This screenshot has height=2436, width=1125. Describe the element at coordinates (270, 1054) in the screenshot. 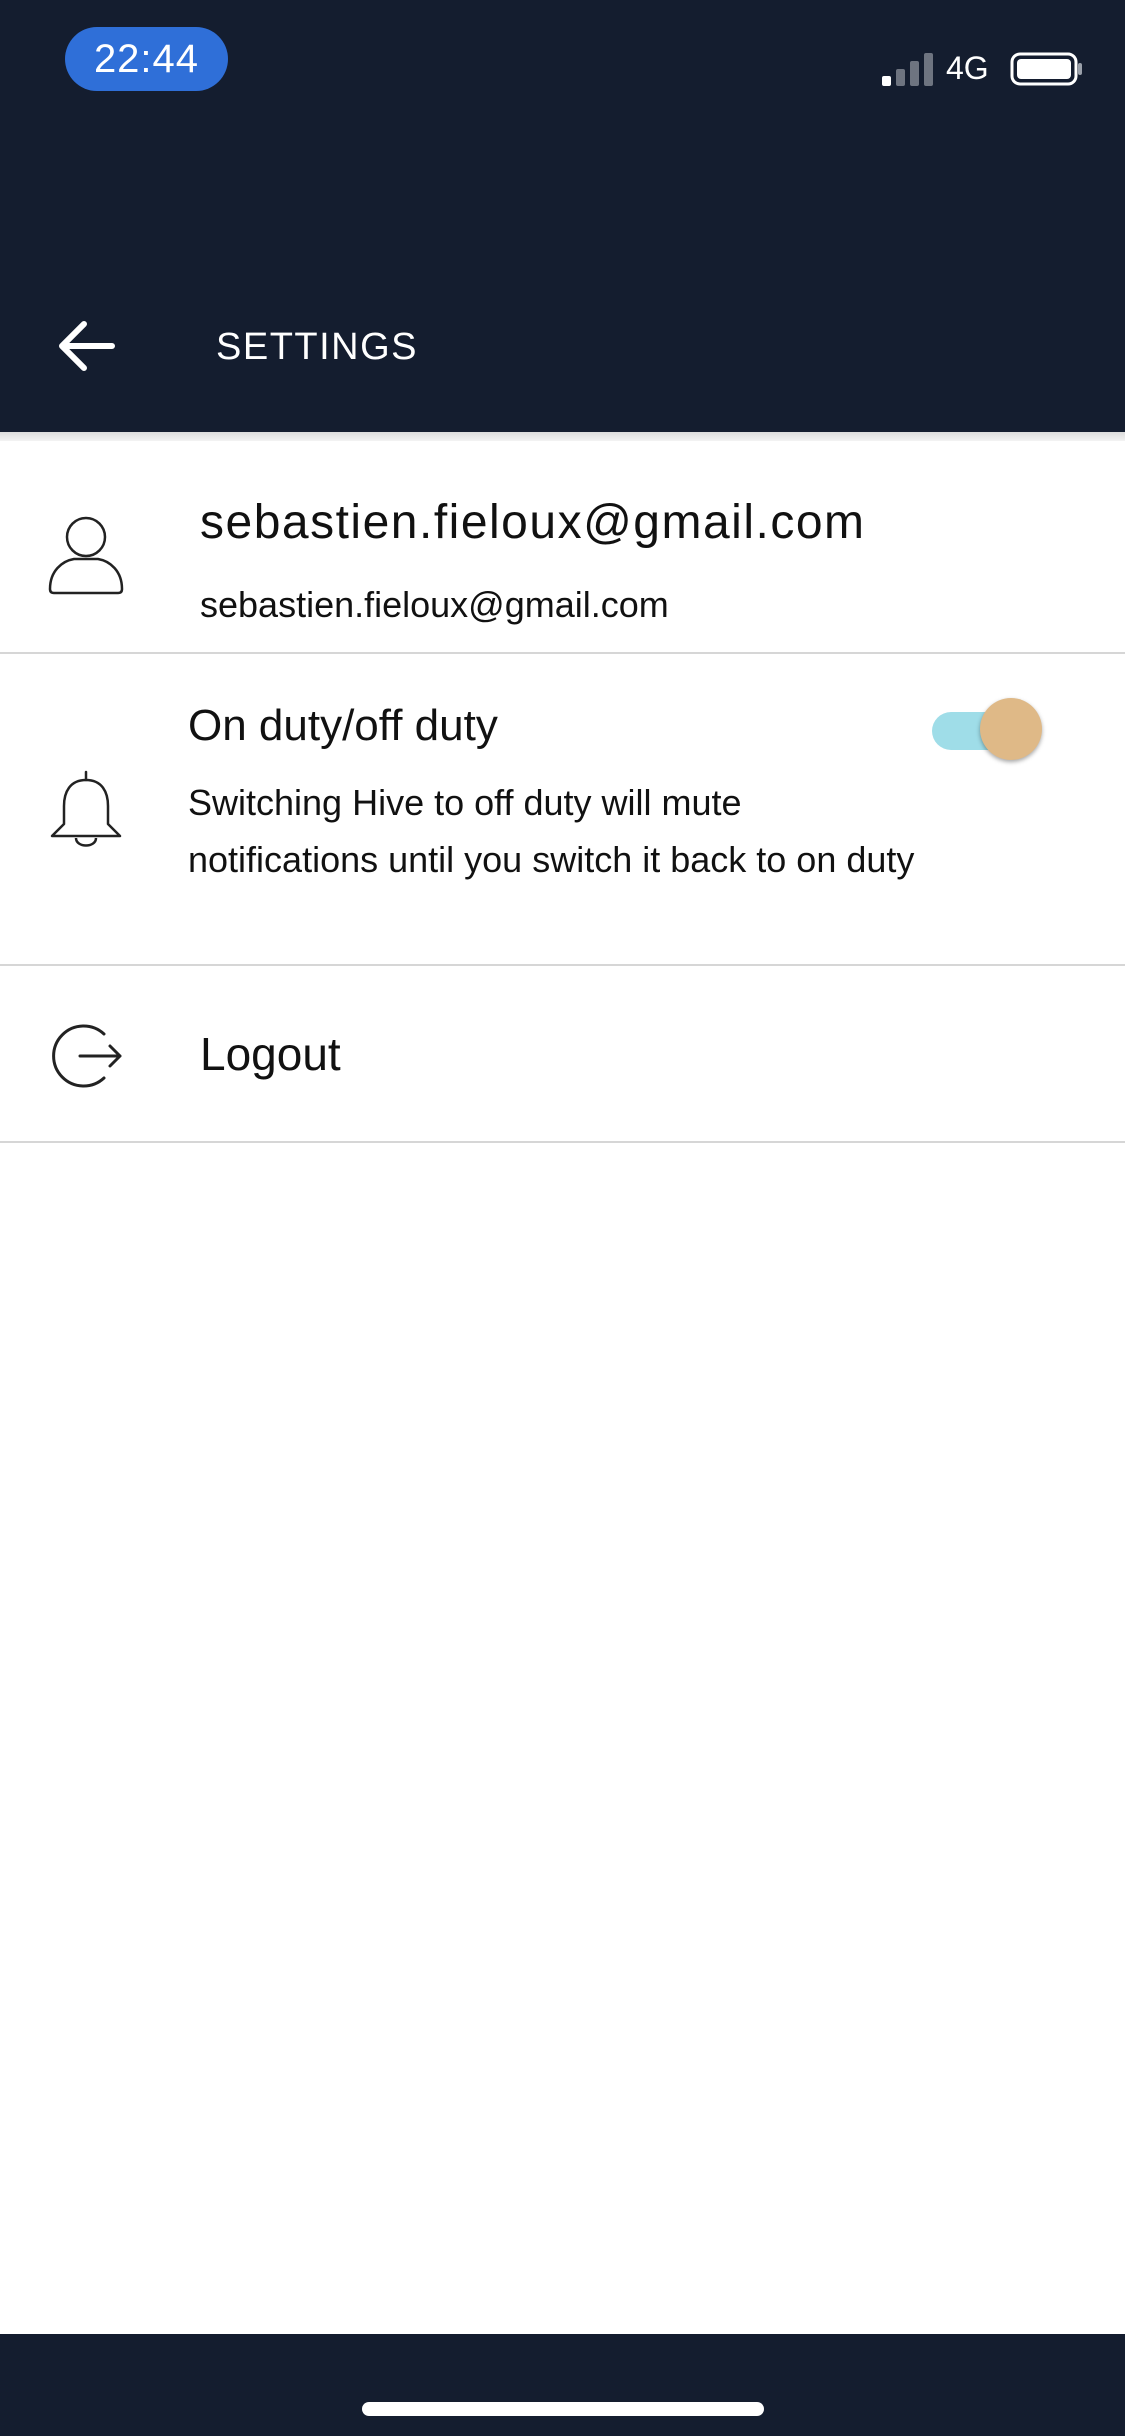

I see `logout-label: Logout` at that location.